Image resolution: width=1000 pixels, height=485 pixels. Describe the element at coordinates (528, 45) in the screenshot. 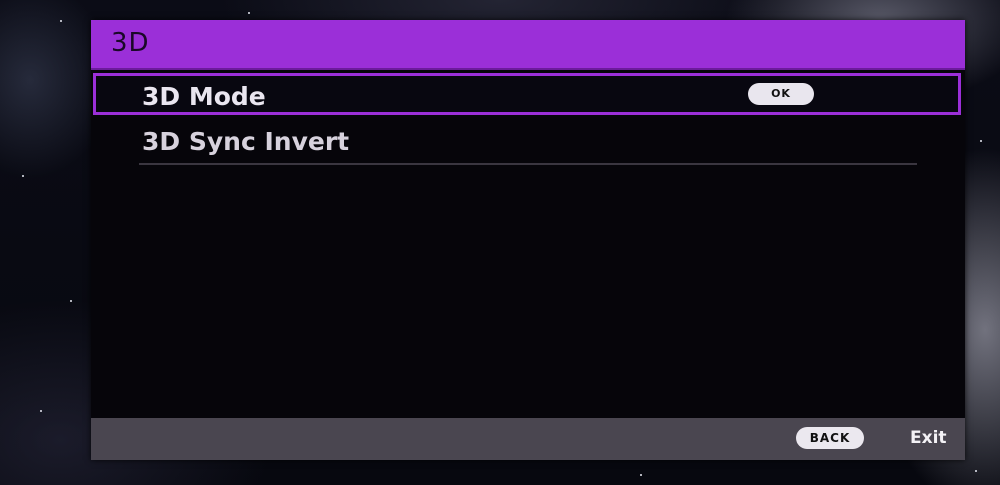

I see `menu-header: 3D` at that location.